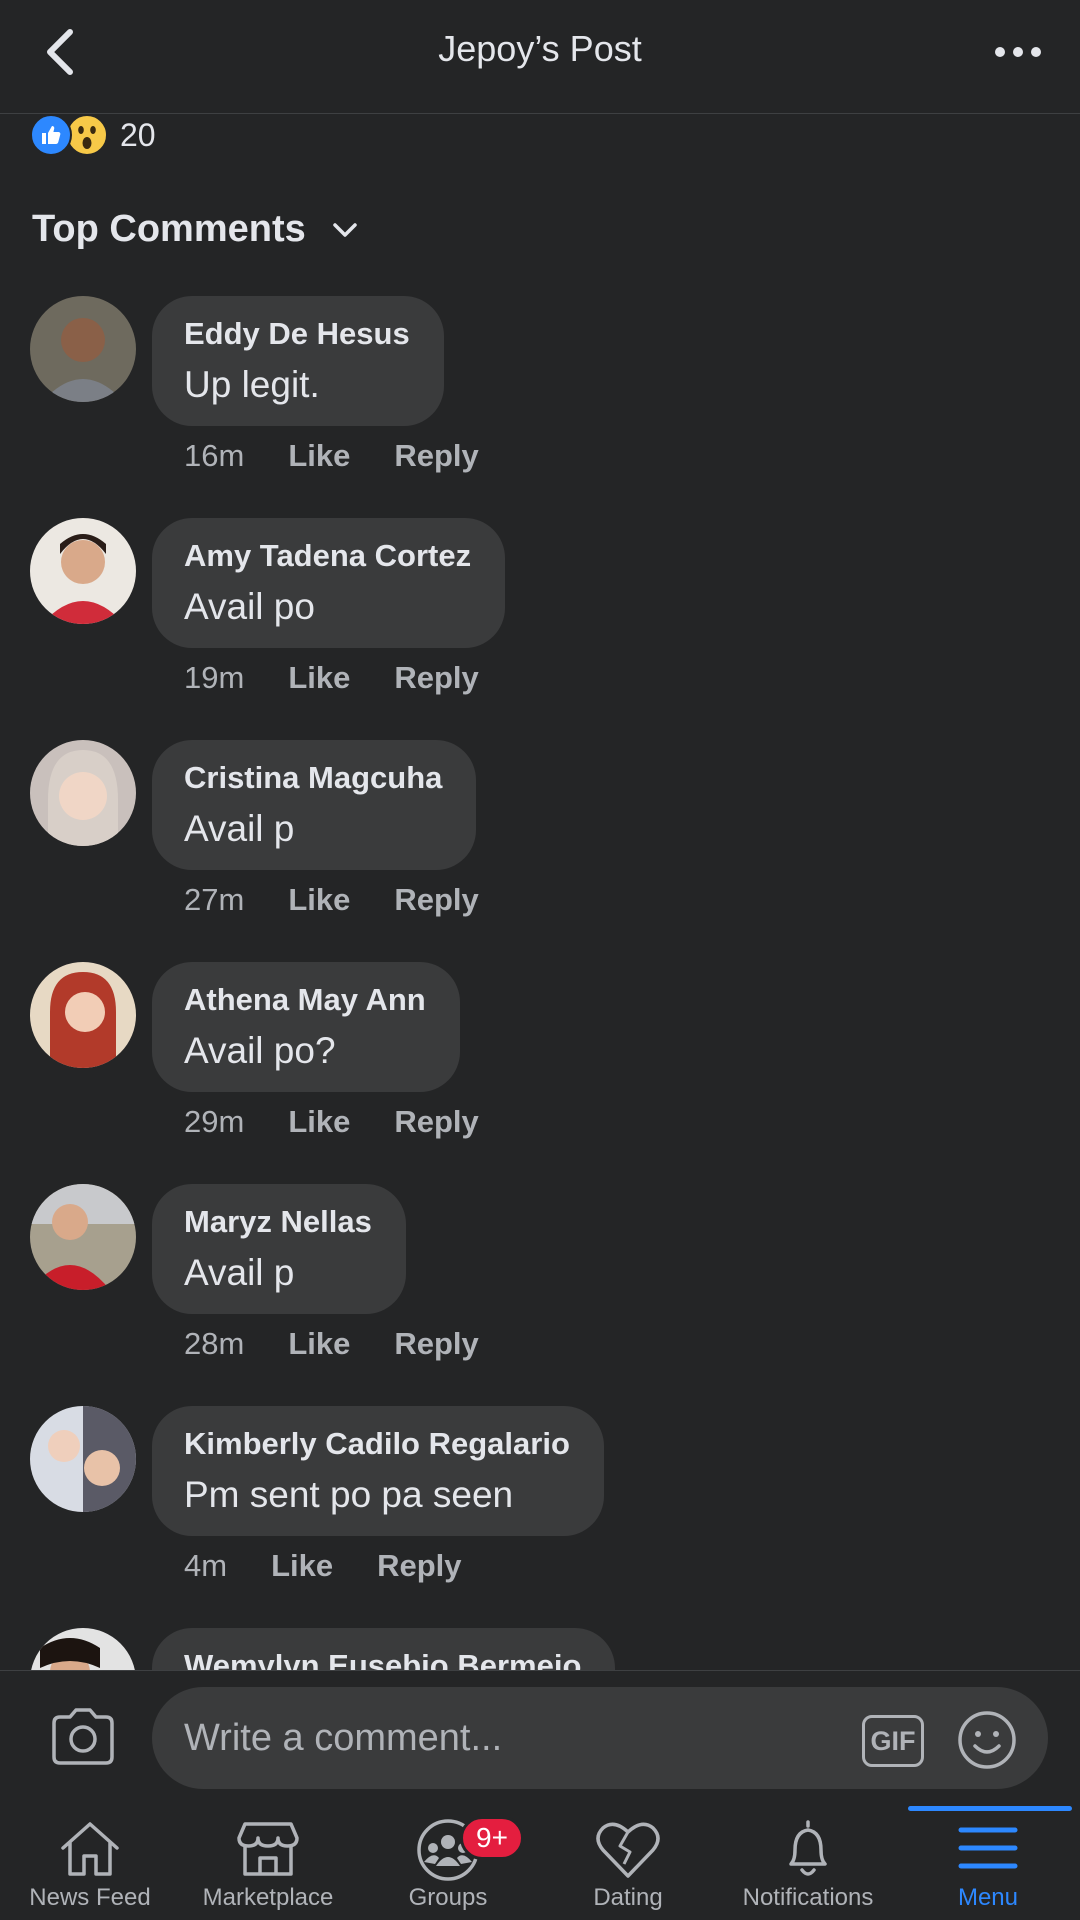 The width and height of the screenshot is (1080, 1920). I want to click on comment-item: Maryz Nellas Avail p 28m Like Reply, so click(540, 1295).